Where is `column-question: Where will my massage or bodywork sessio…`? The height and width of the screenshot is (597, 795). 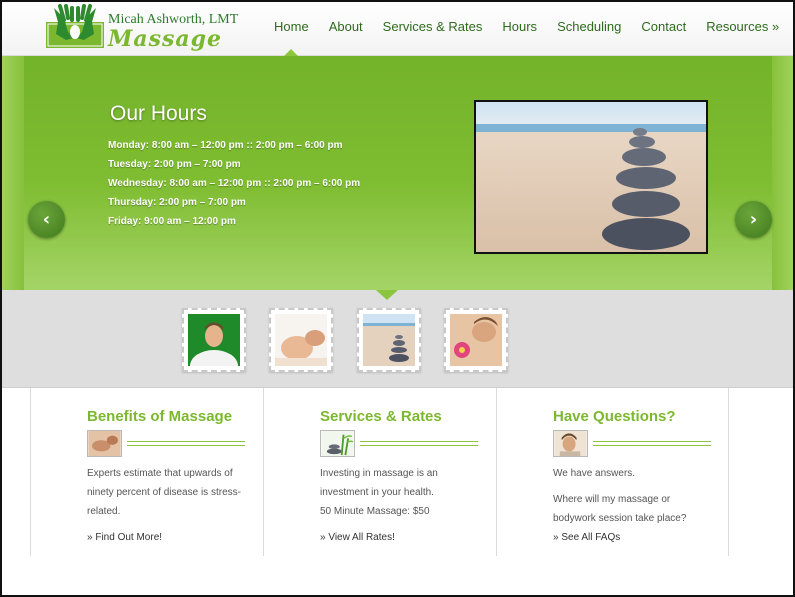 column-question: Where will my massage or bodywork sessio… is located at coordinates (620, 509).